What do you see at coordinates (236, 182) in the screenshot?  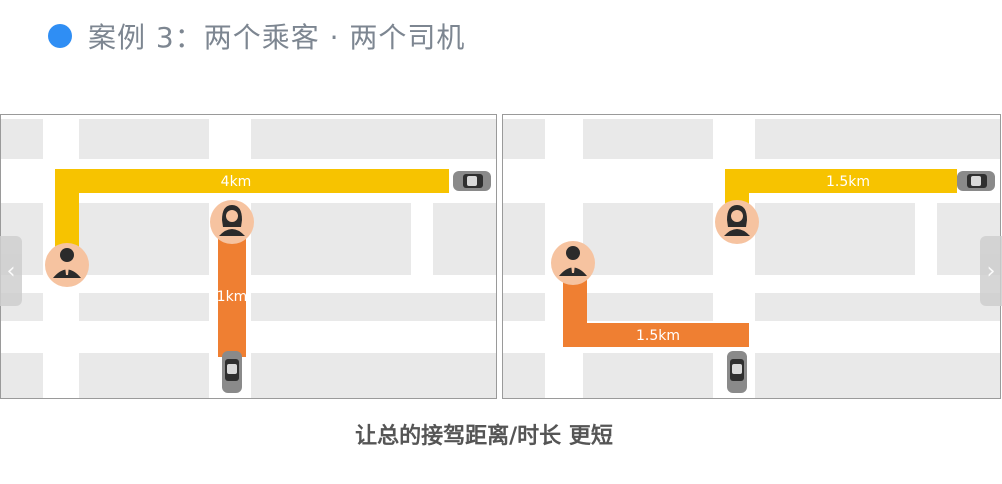 I see `route-yellow-label: 4km` at bounding box center [236, 182].